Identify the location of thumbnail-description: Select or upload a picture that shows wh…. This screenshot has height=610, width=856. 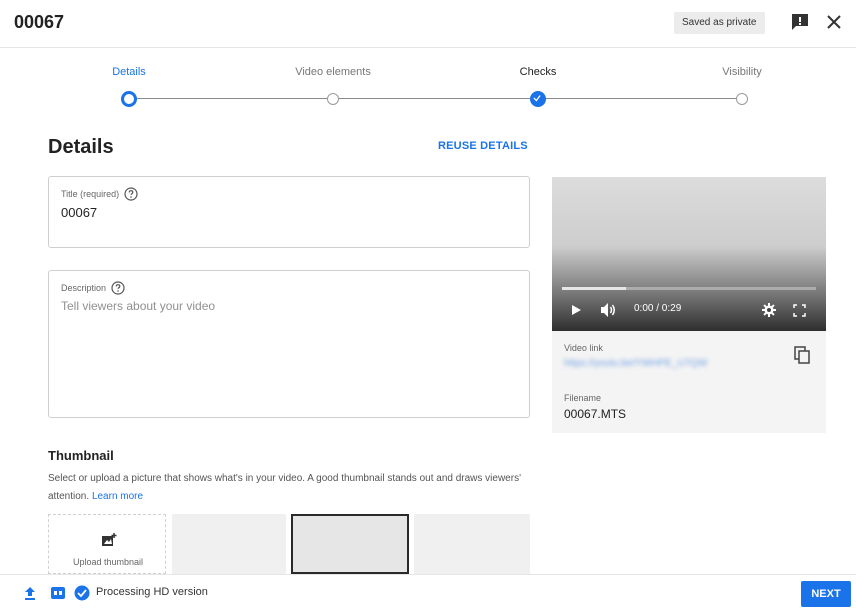
(293, 488).